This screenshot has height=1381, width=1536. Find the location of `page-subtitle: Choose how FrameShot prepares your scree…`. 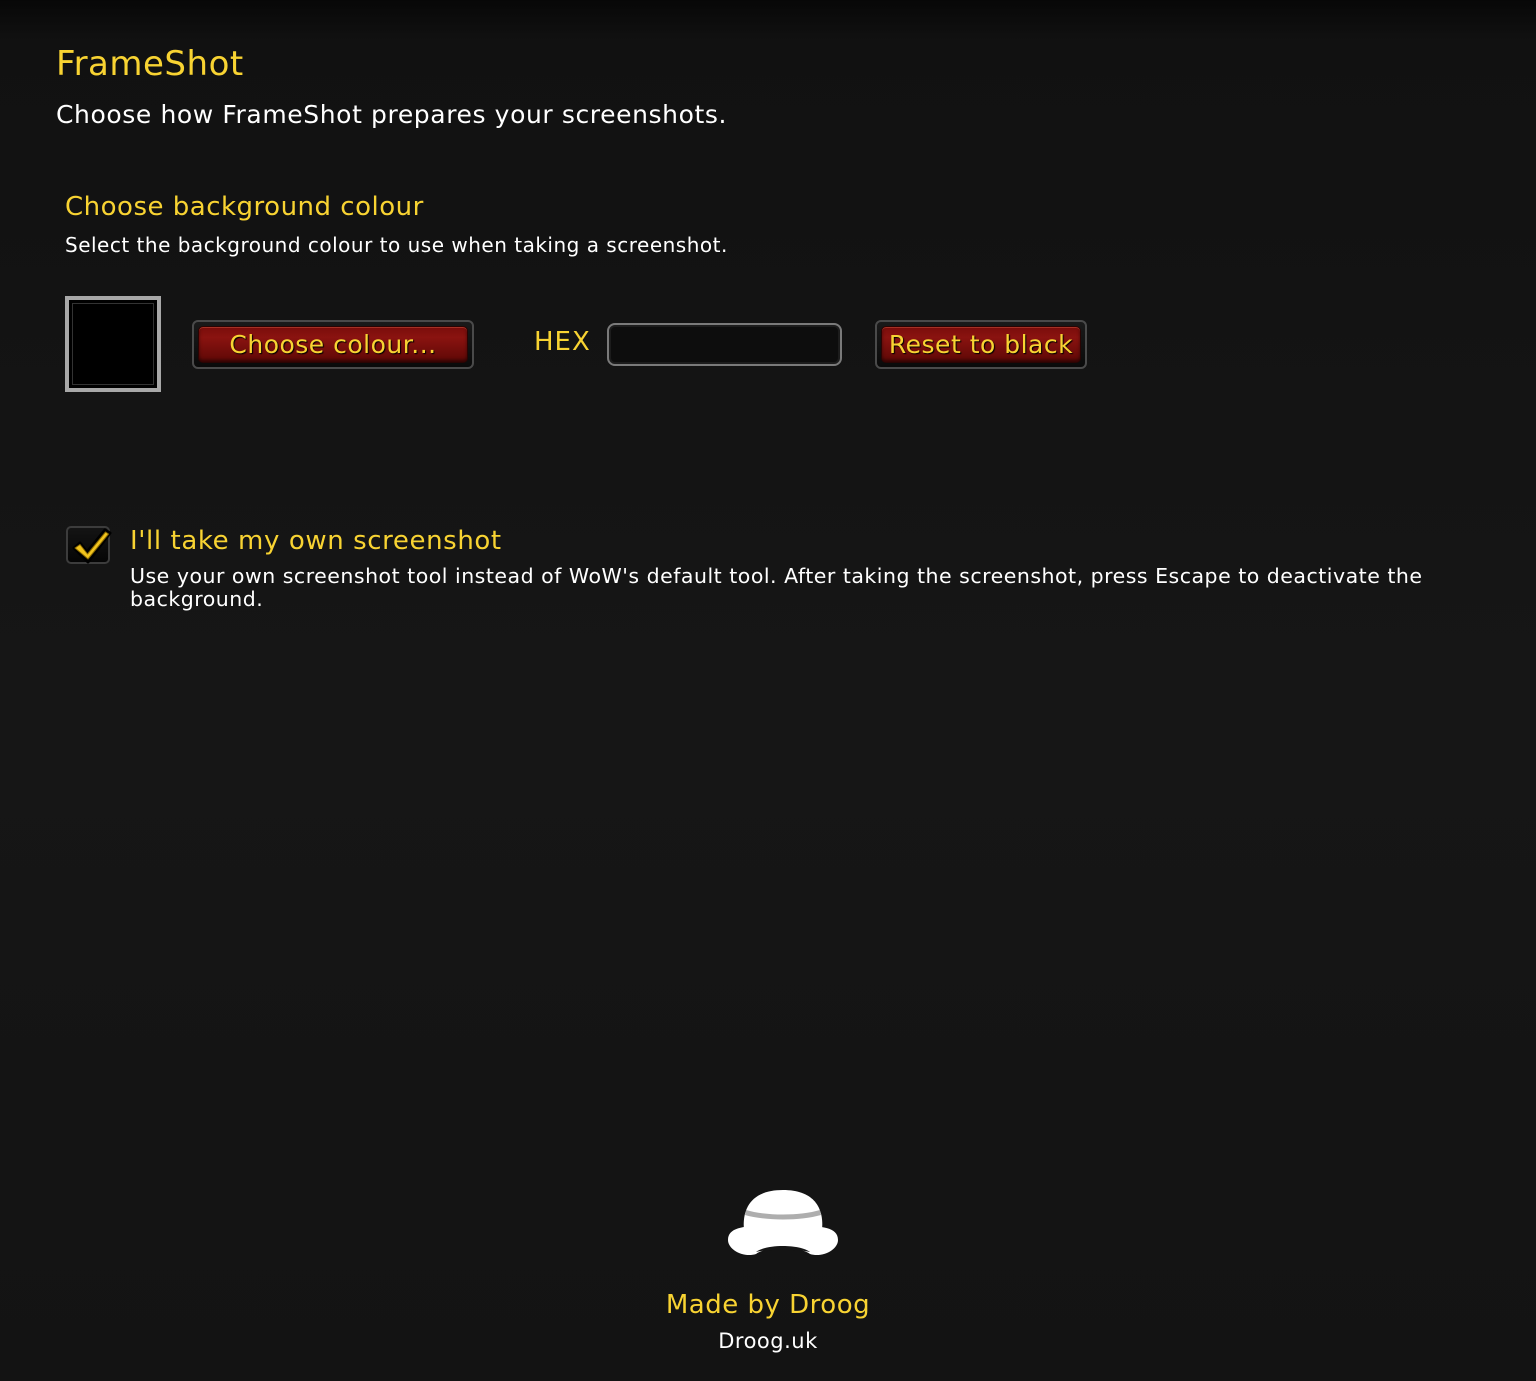

page-subtitle: Choose how FrameShot prepares your scree… is located at coordinates (392, 114).